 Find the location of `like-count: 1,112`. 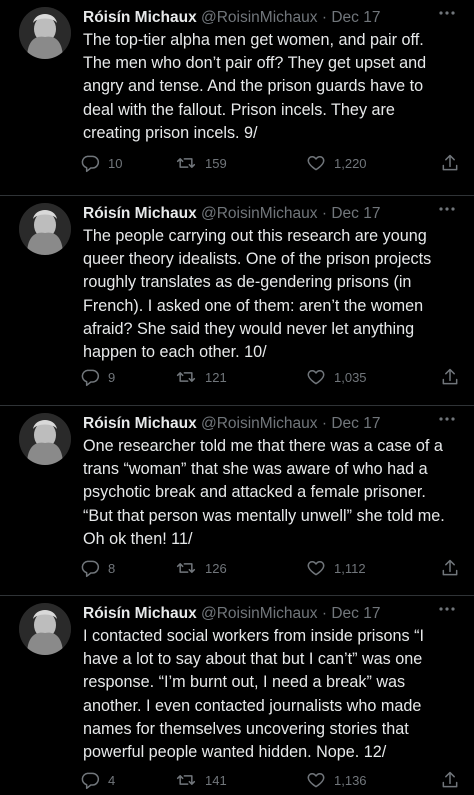

like-count: 1,112 is located at coordinates (350, 568).